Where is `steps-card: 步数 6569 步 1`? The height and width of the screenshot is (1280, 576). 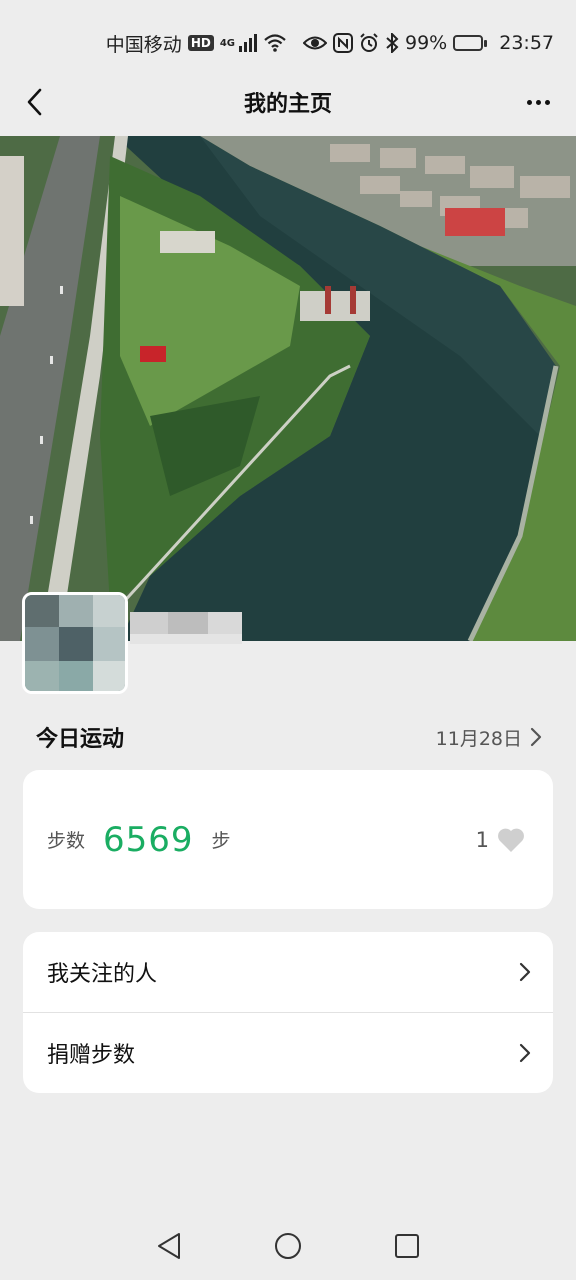
steps-card: 步数 6569 步 1 is located at coordinates (288, 839).